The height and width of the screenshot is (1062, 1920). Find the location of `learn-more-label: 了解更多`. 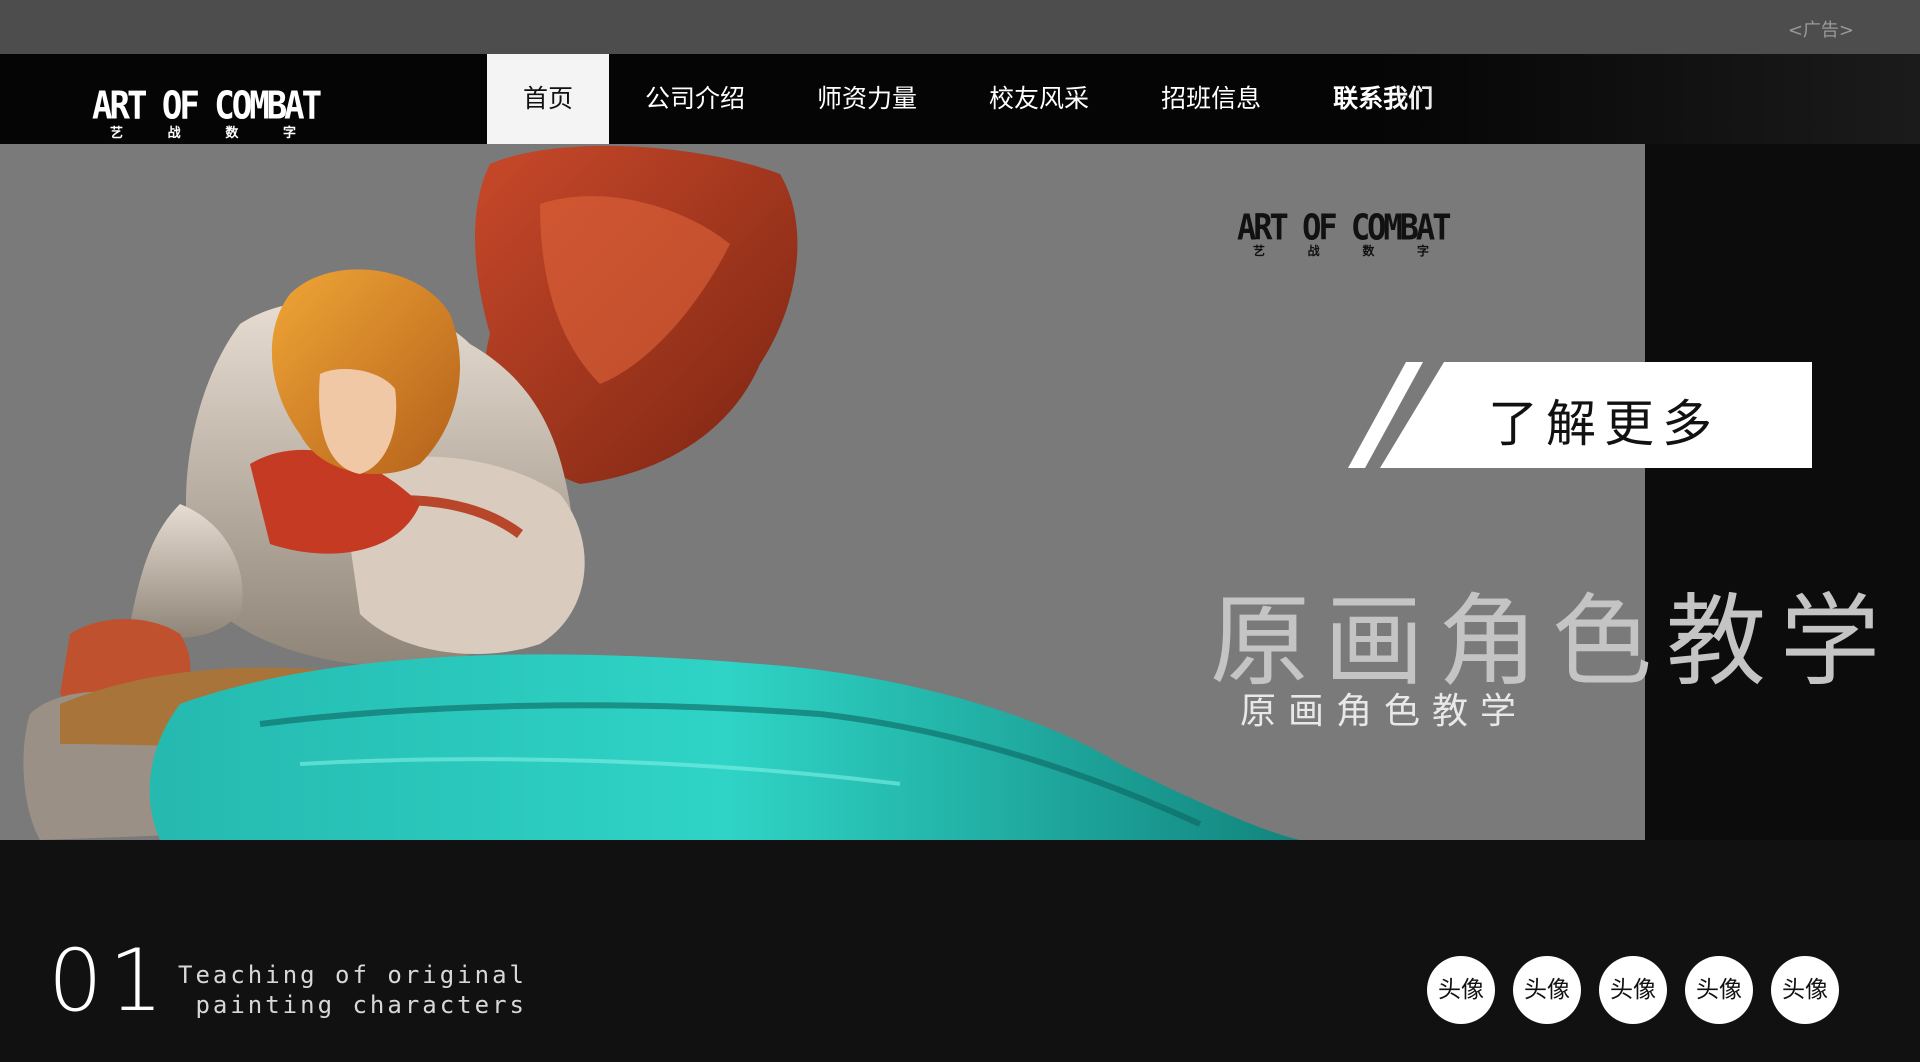

learn-more-label: 了解更多 is located at coordinates (1604, 424).